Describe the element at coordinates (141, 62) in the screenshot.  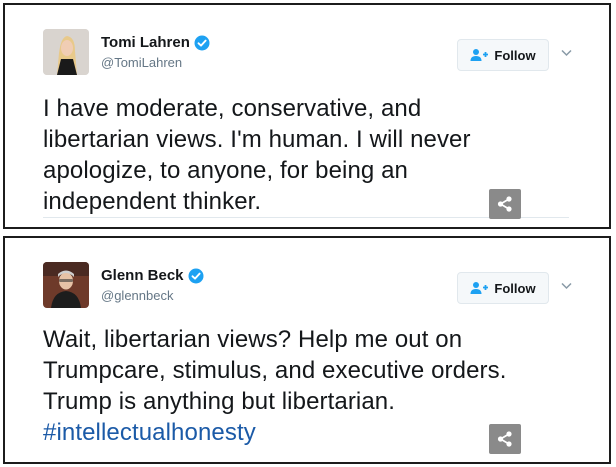
I see `user-handle: @TomiLahren` at that location.